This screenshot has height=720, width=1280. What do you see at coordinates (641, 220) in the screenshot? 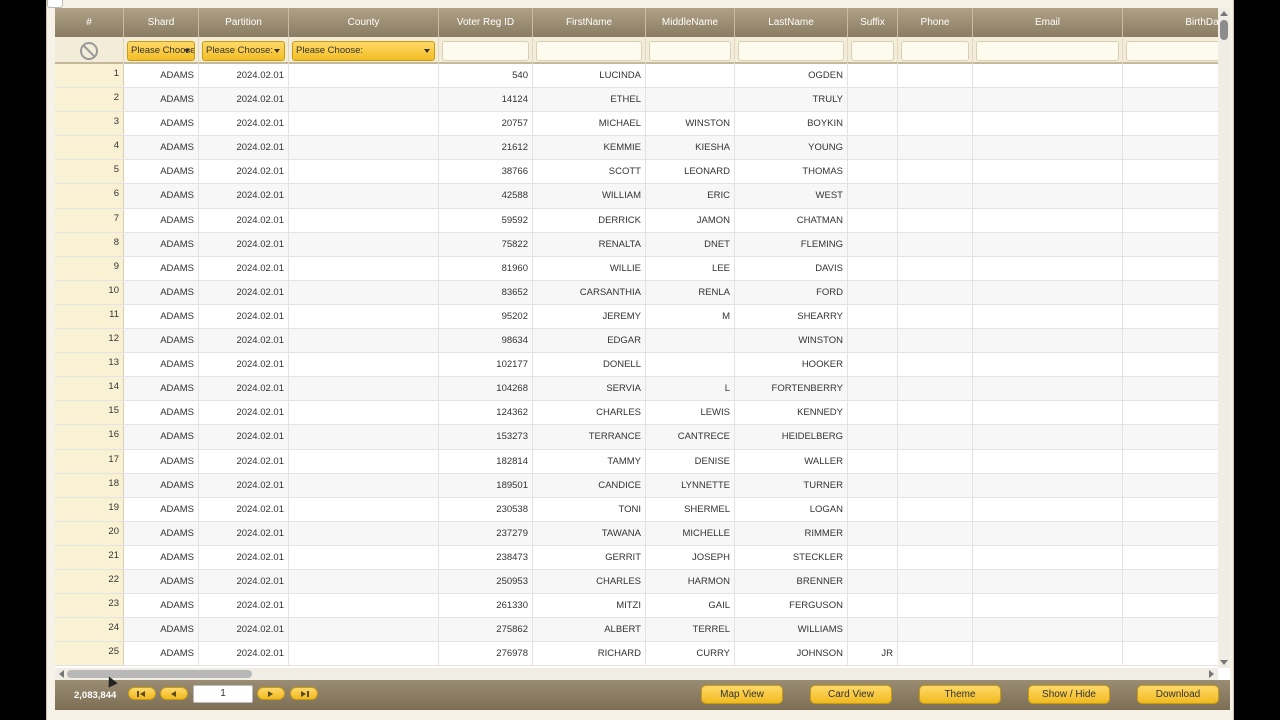
I see `table-row: 7 ADAMS 2024.02.01 59592 DERRICK JAMON CHATMAN` at bounding box center [641, 220].